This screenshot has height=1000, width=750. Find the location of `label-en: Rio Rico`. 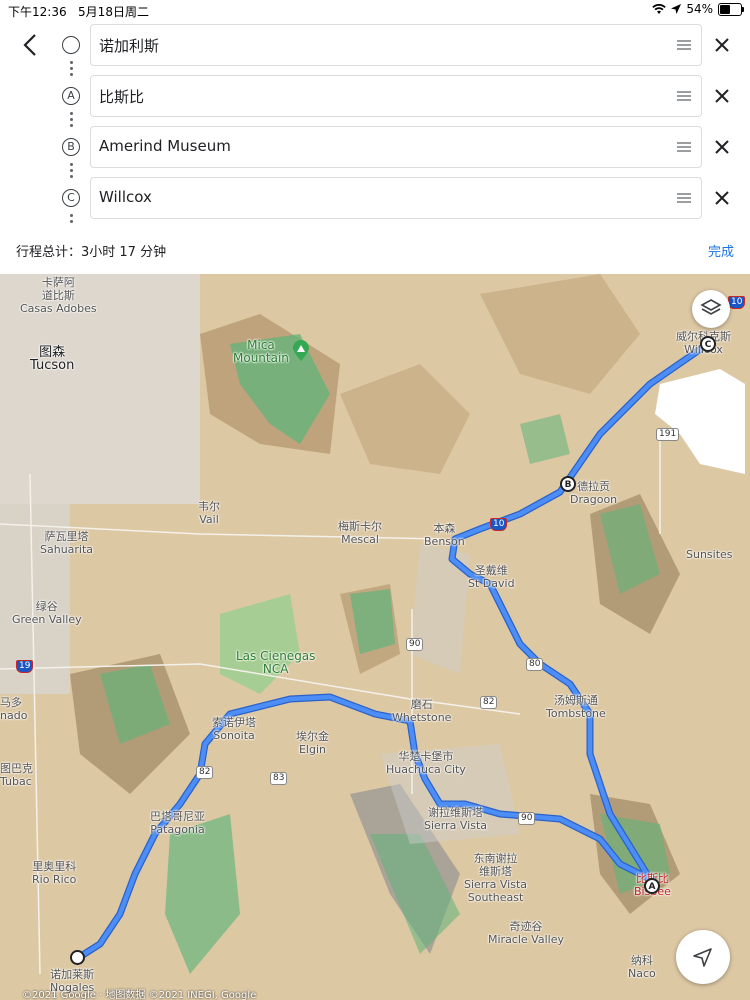

label-en: Rio Rico is located at coordinates (54, 879).